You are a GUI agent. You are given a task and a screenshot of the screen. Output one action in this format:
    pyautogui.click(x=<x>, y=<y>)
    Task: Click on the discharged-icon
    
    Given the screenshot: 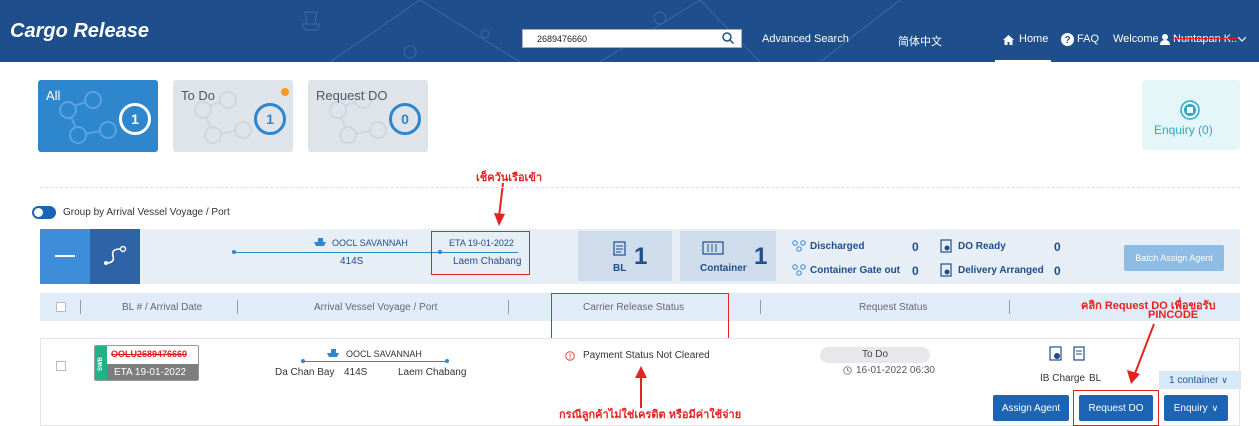 What is the action you would take?
    pyautogui.click(x=799, y=246)
    